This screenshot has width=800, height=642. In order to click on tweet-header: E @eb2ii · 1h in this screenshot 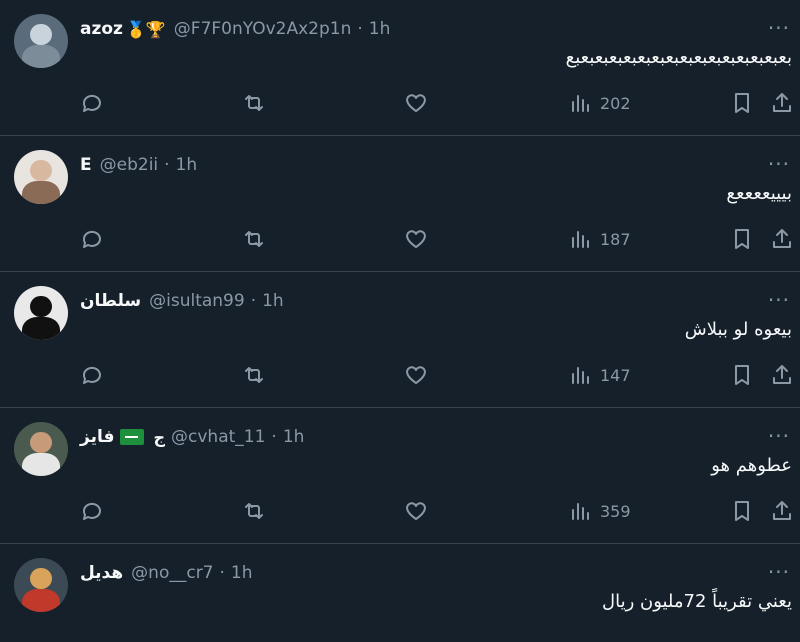, I will do `click(415, 165)`.